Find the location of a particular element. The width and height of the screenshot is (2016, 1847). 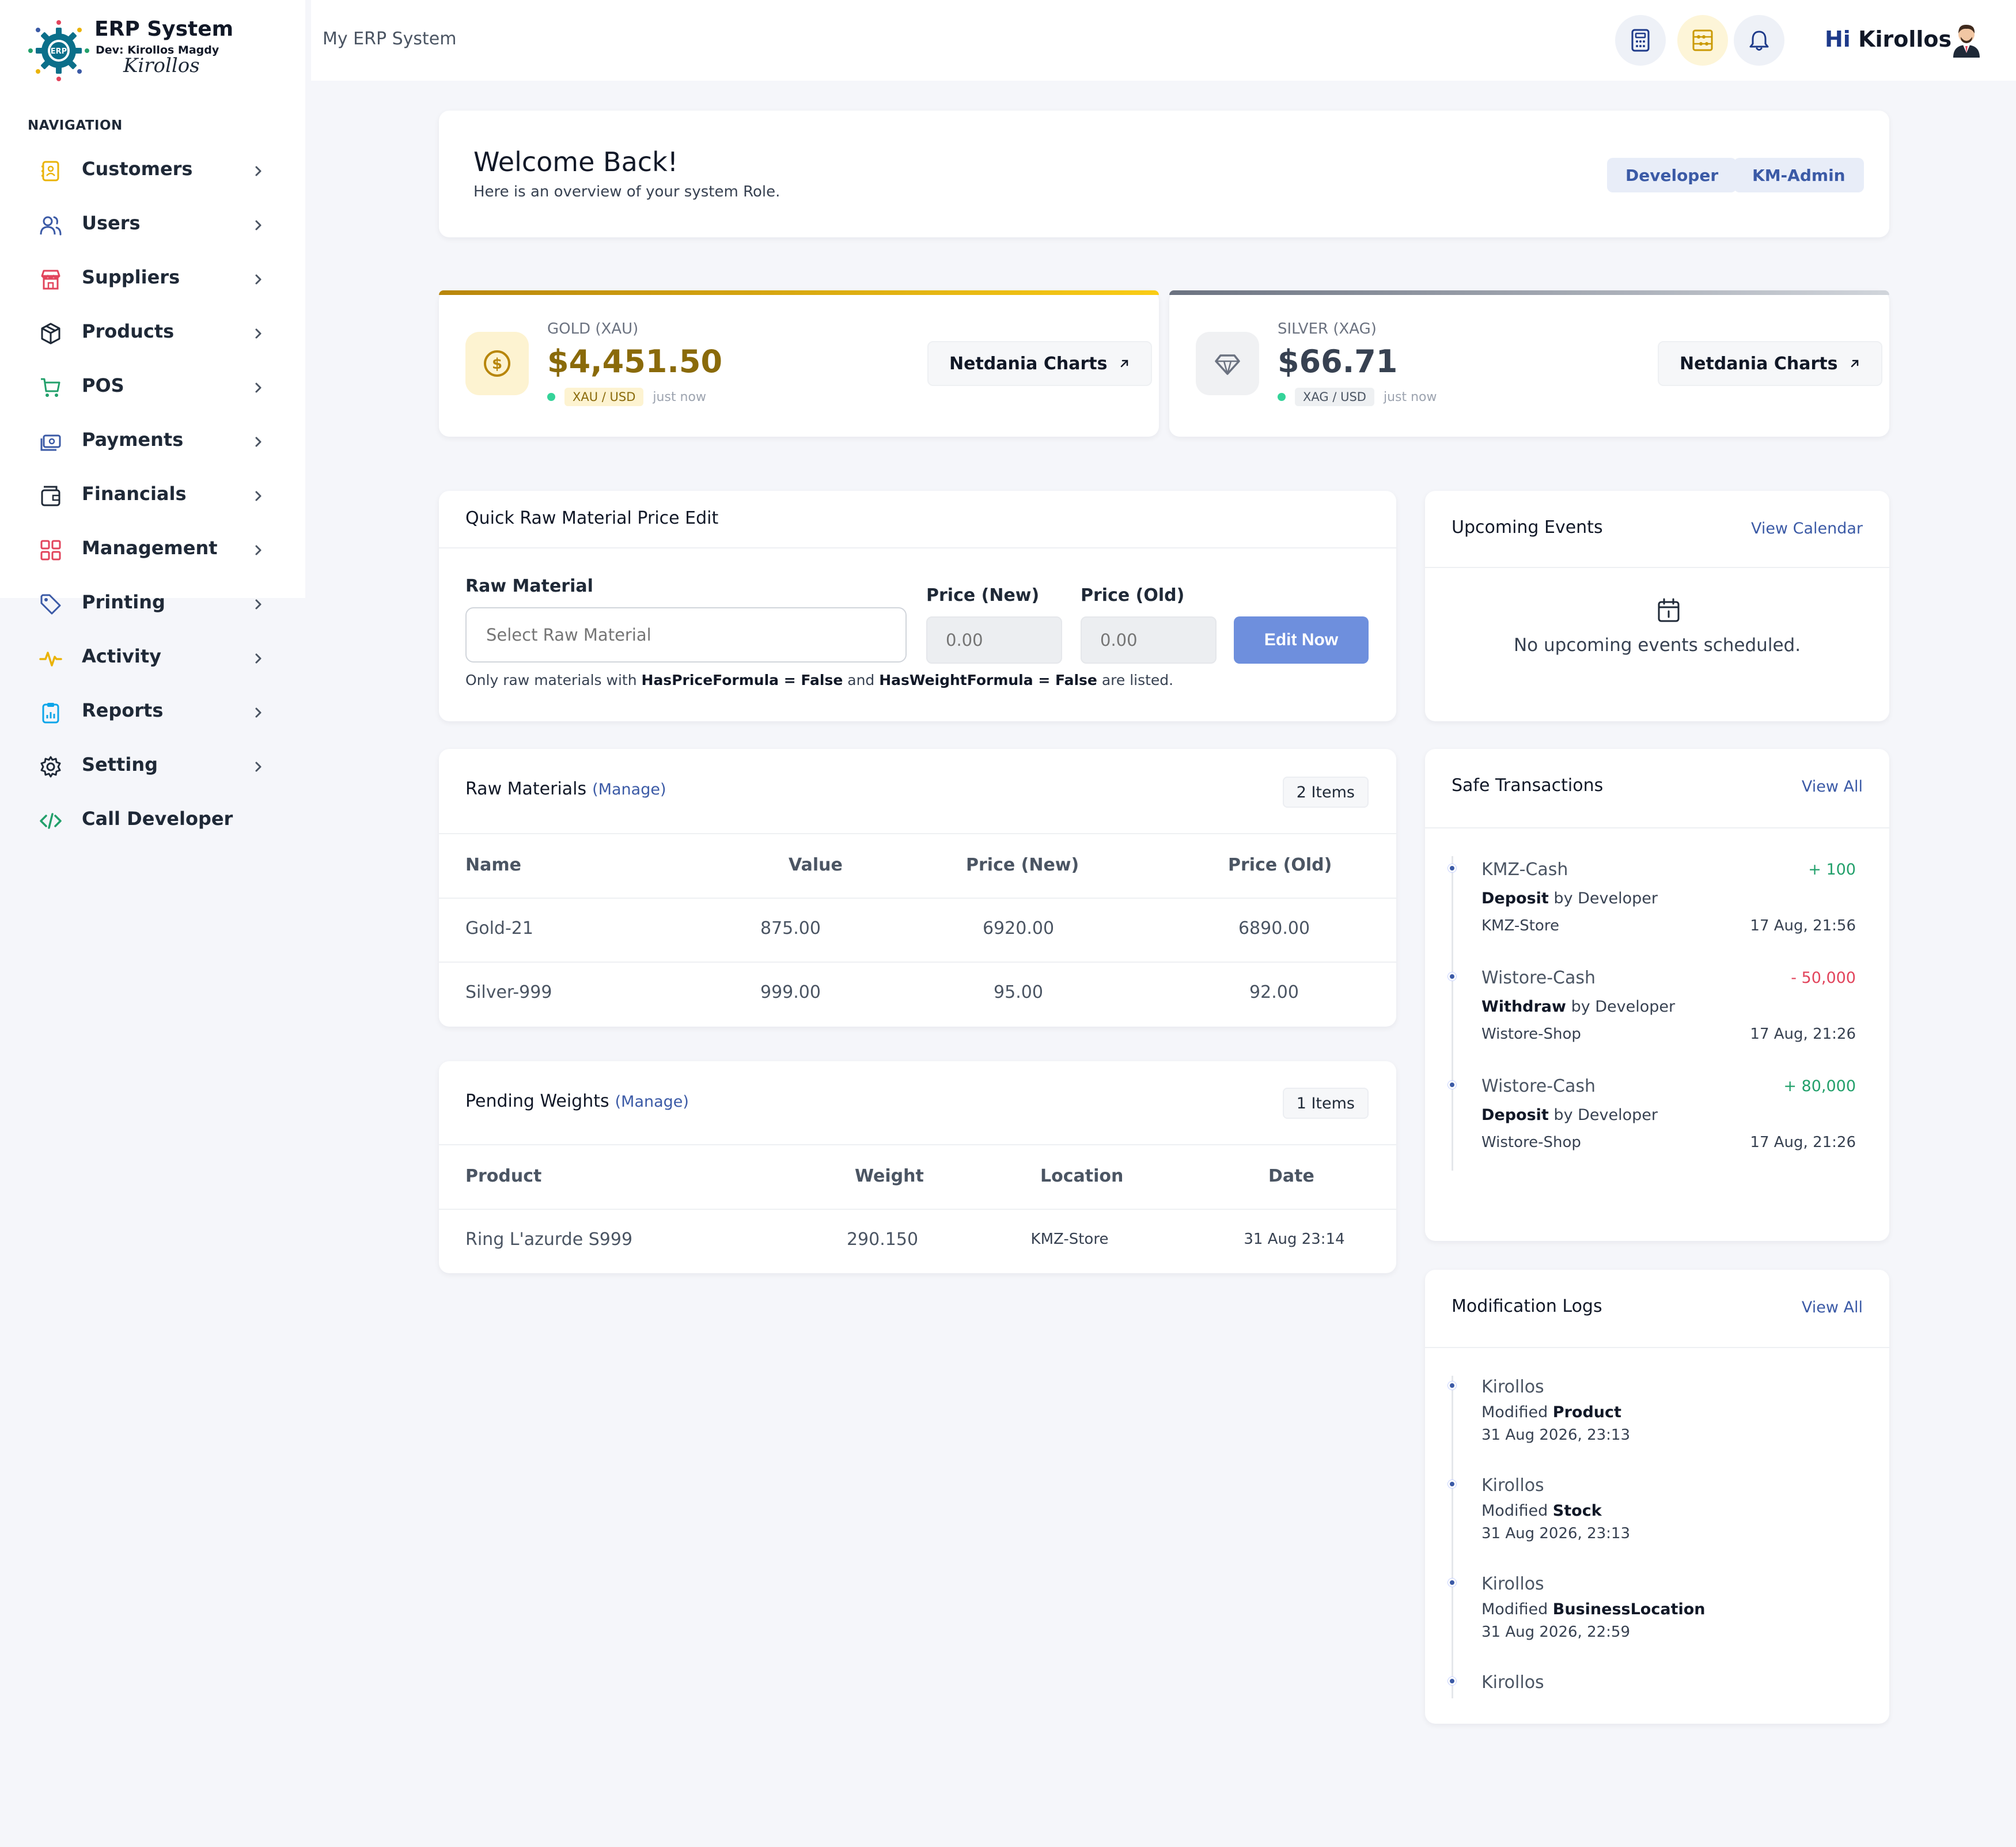

log-action: Modified Stock is located at coordinates (1541, 1511).